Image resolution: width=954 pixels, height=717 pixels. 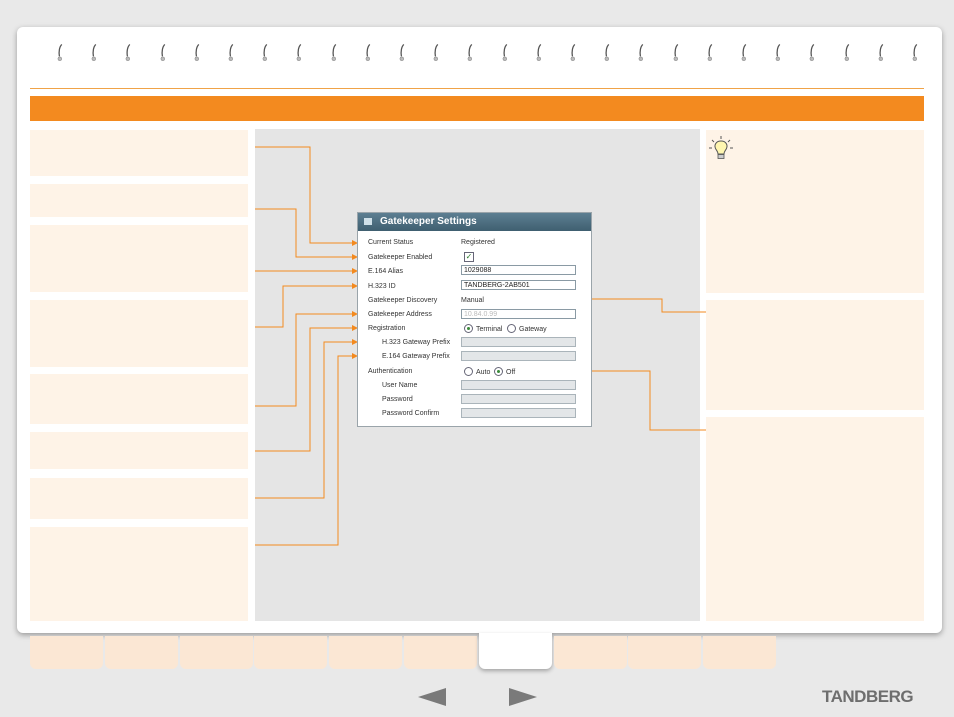 I want to click on gatekeeper-discovery-label: Gatekeeper Discovery, so click(x=403, y=300).